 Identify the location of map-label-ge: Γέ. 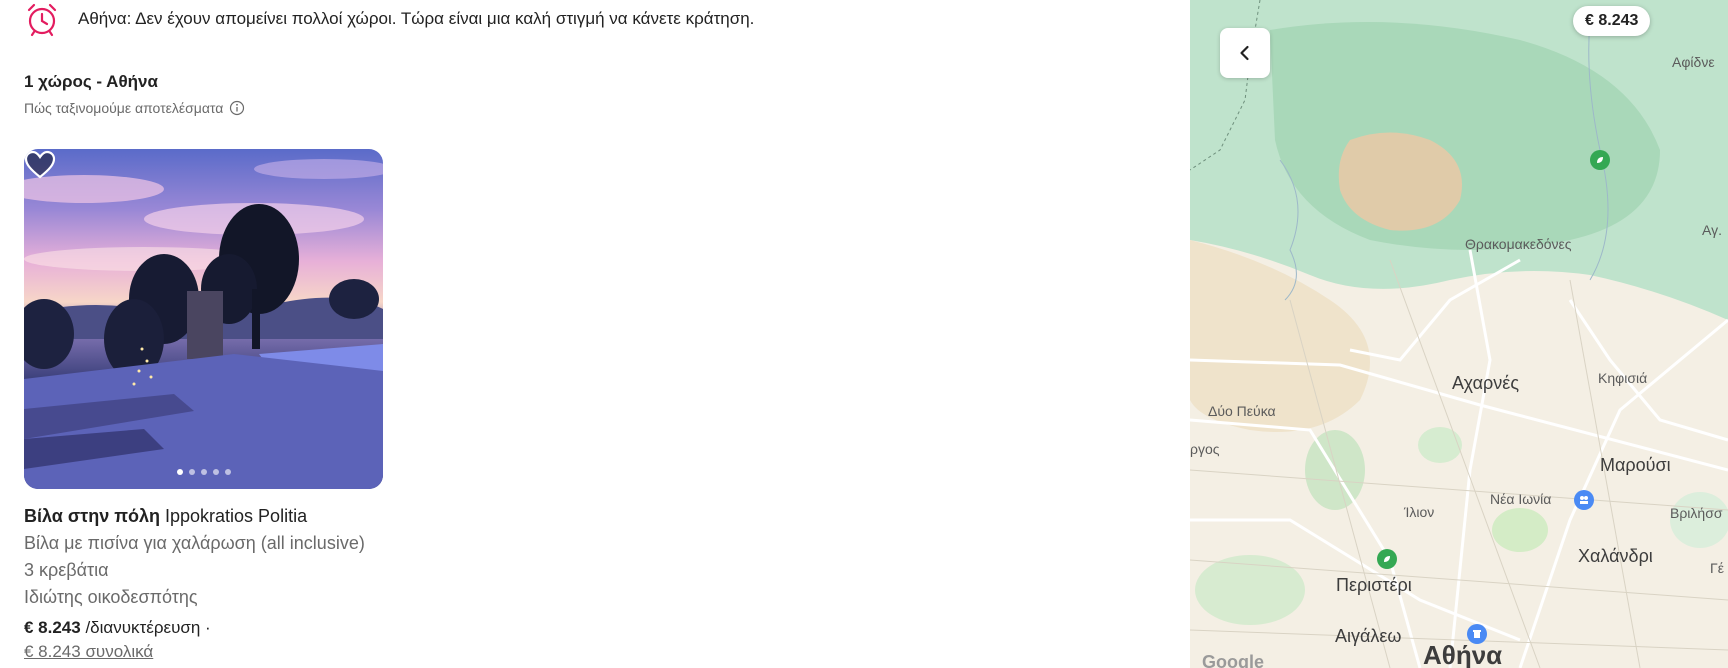
(1717, 568).